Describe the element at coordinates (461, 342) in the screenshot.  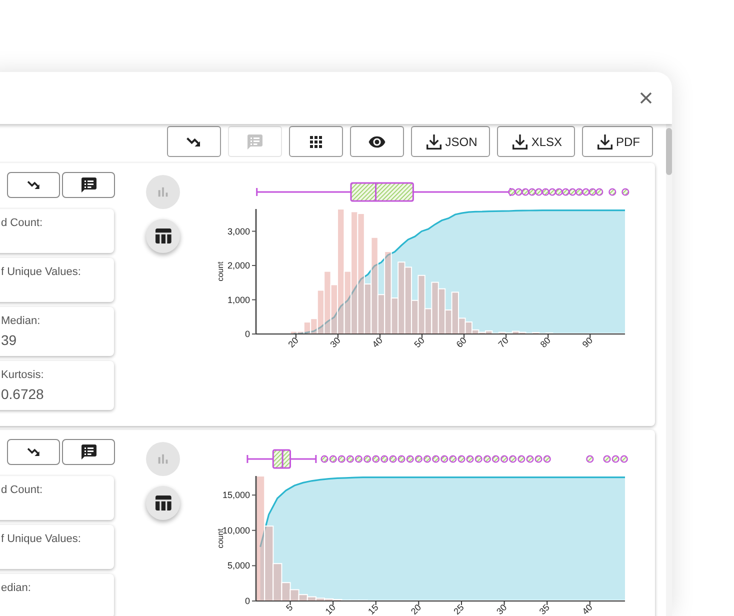
I see `tick-label: 60` at that location.